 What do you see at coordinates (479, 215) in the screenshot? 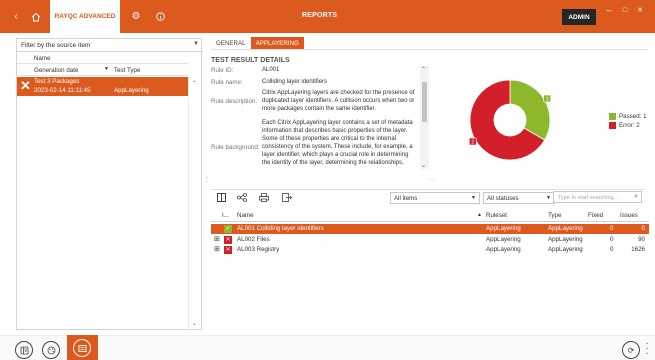
I see `sort-asc-icon: ▲` at bounding box center [479, 215].